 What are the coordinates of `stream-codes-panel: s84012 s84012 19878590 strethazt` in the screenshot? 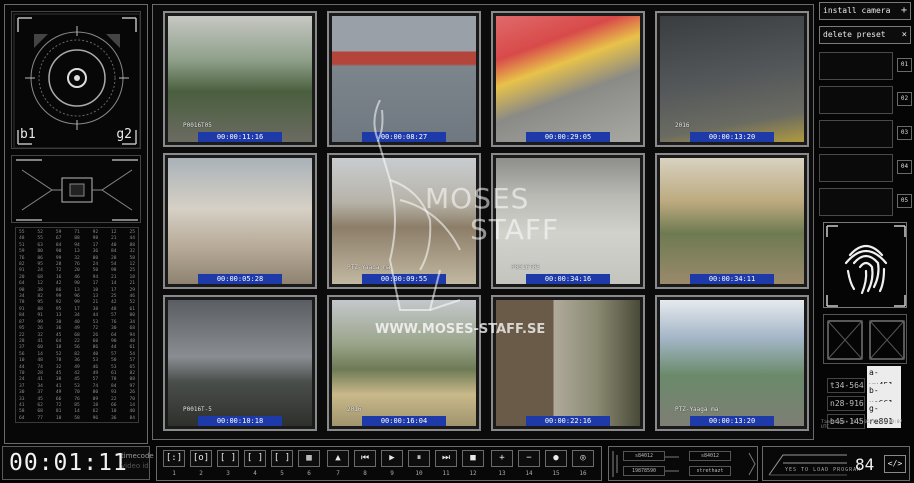 It's located at (683, 463).